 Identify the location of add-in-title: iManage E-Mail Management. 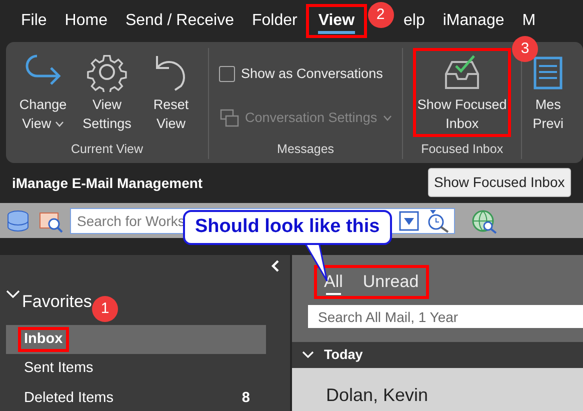
(107, 183).